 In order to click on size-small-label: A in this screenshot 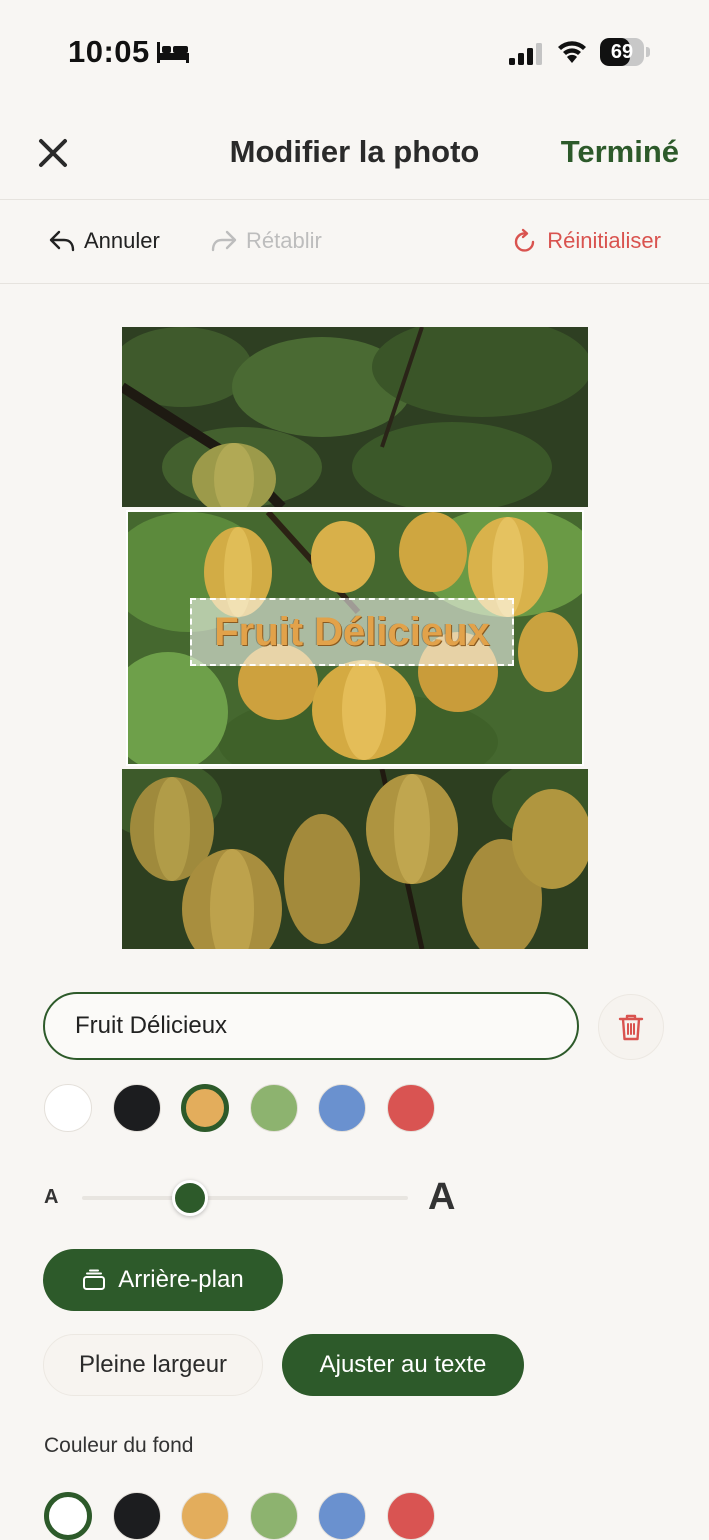, I will do `click(51, 1197)`.